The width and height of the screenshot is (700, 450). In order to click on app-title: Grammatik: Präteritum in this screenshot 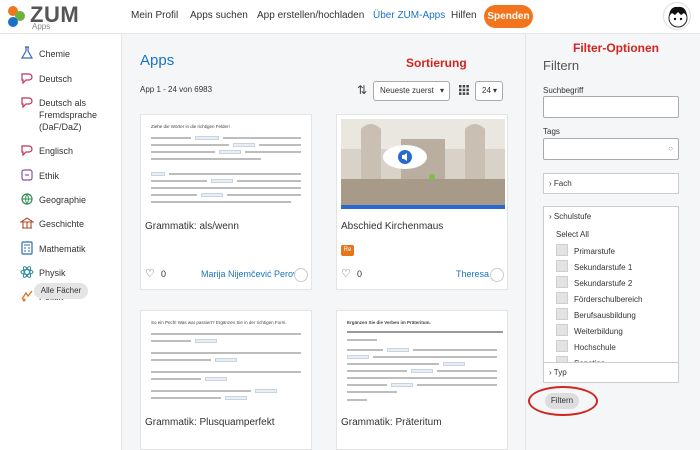, I will do `click(391, 422)`.